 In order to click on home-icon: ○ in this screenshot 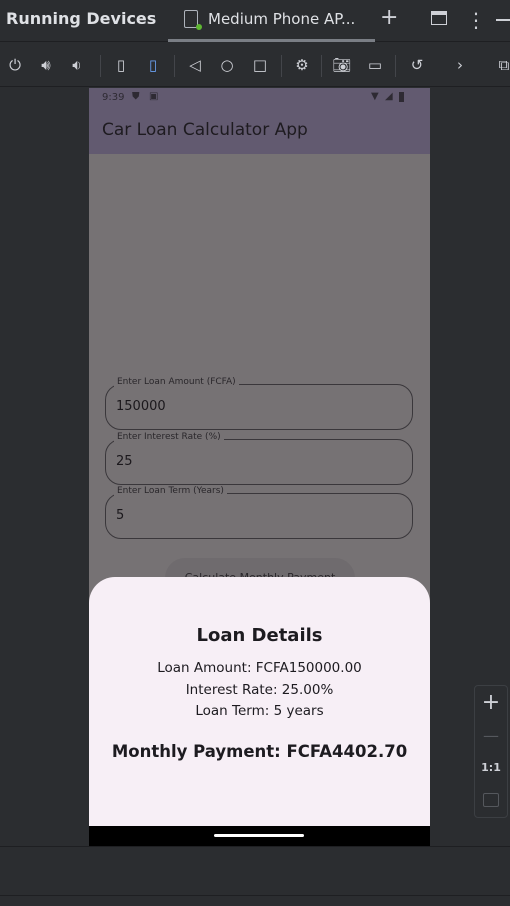, I will do `click(227, 65)`.